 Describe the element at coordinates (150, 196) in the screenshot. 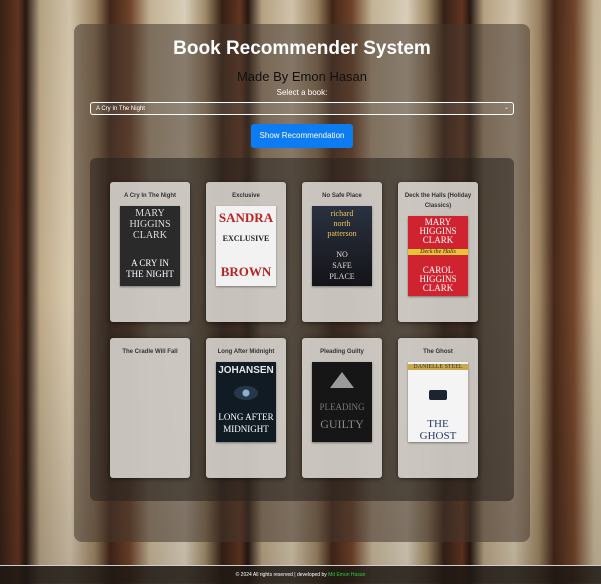

I see `book-title: A Cry In The Night` at that location.